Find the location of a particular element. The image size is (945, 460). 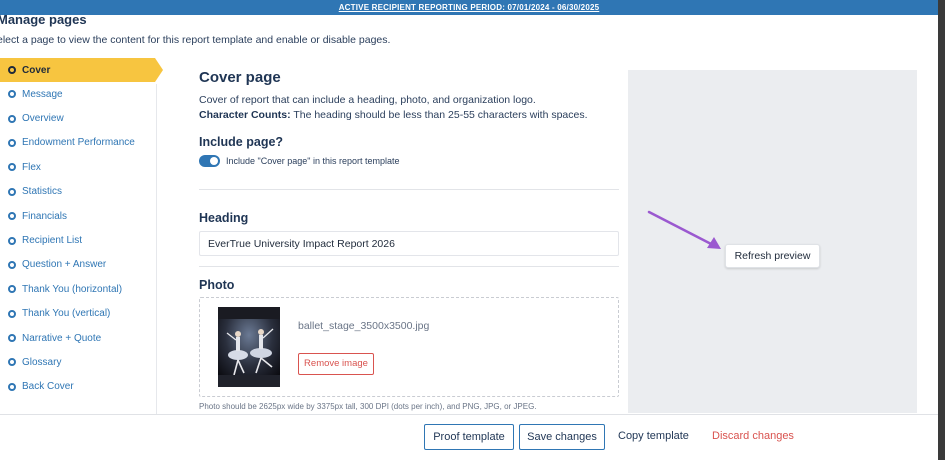

include-page-label: Include page? is located at coordinates (241, 142).